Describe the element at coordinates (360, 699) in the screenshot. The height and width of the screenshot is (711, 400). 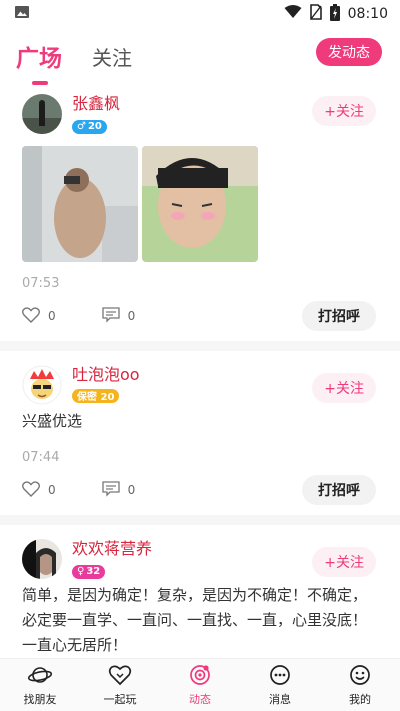
I see `nav-label: 我的` at that location.